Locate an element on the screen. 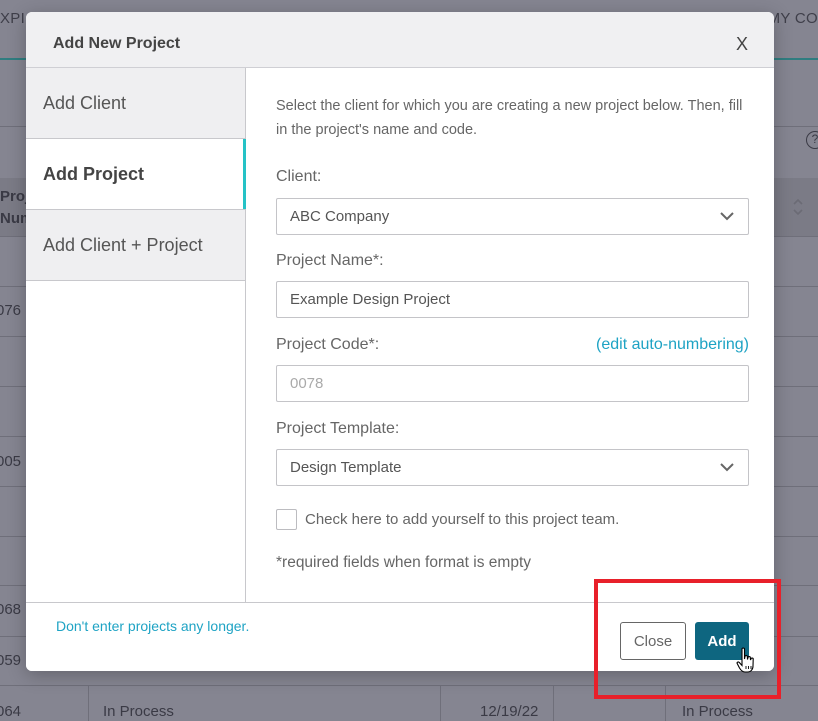 The image size is (818, 721). tab-add-client-project: Add Client + Project is located at coordinates (135, 245).